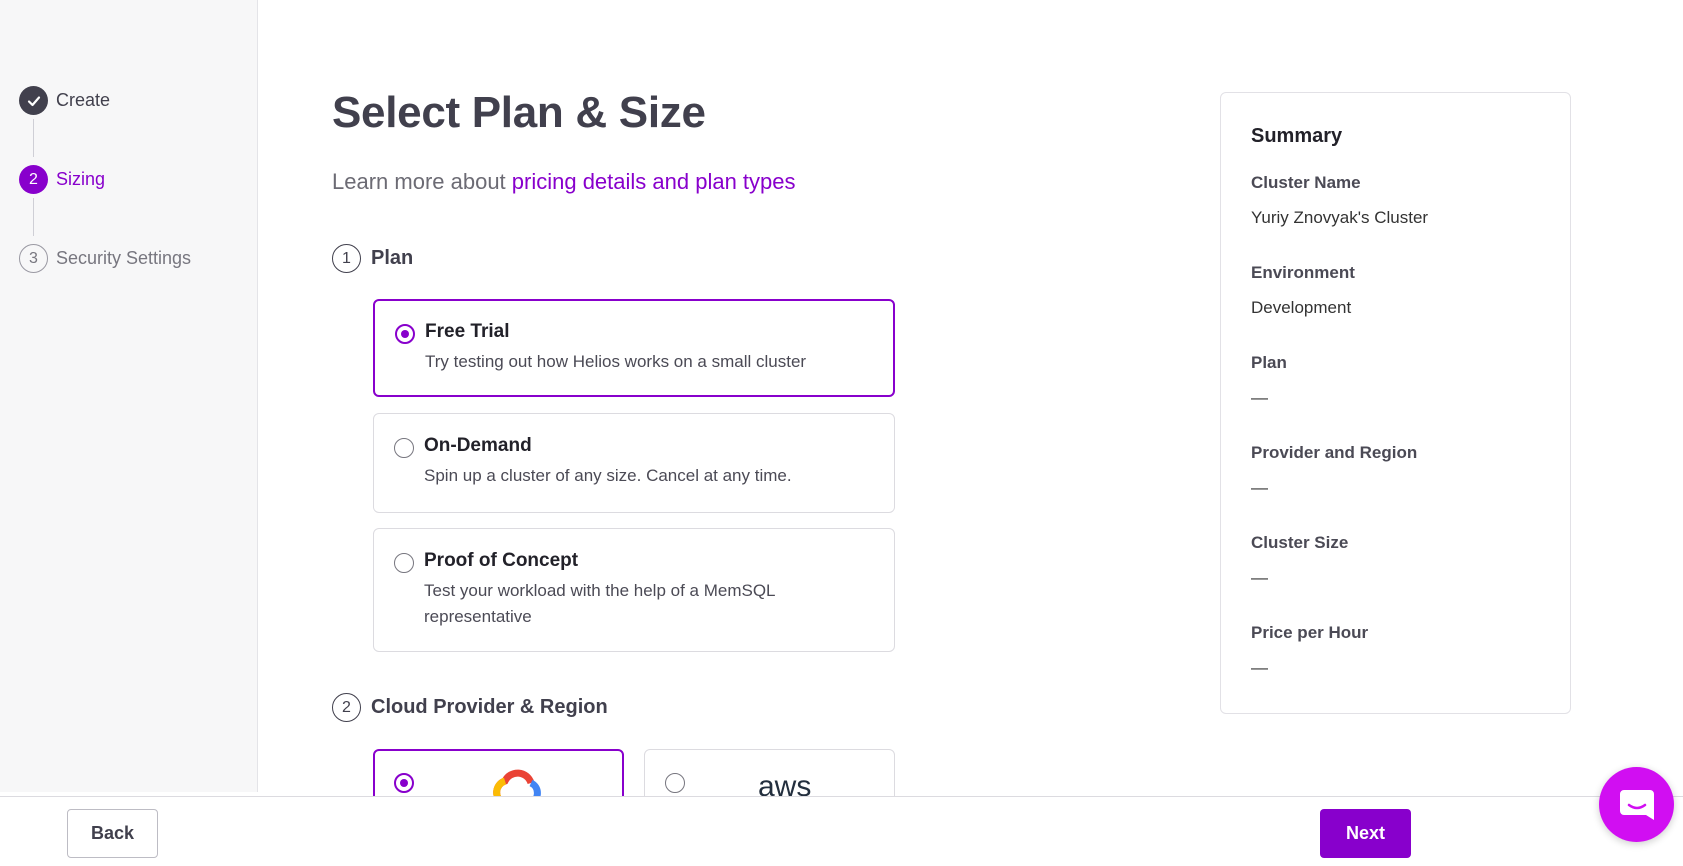 This screenshot has width=1683, height=866. Describe the element at coordinates (124, 258) in the screenshot. I see `step-label: Security Settings` at that location.